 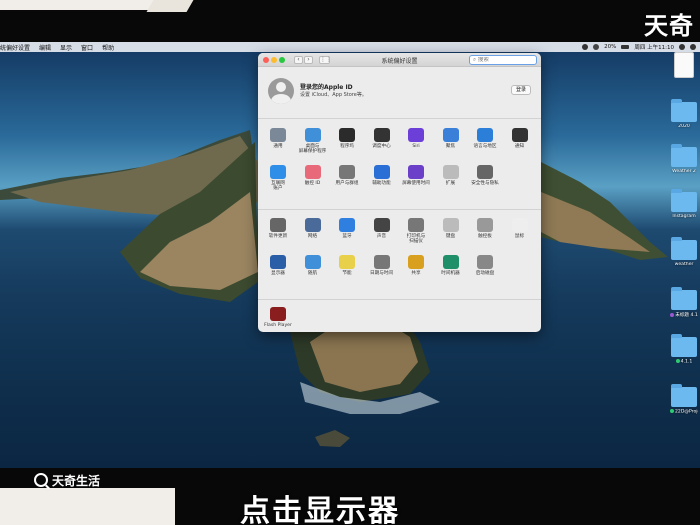 What do you see at coordinates (682, 47) in the screenshot?
I see `spotlight-search-icon` at bounding box center [682, 47].